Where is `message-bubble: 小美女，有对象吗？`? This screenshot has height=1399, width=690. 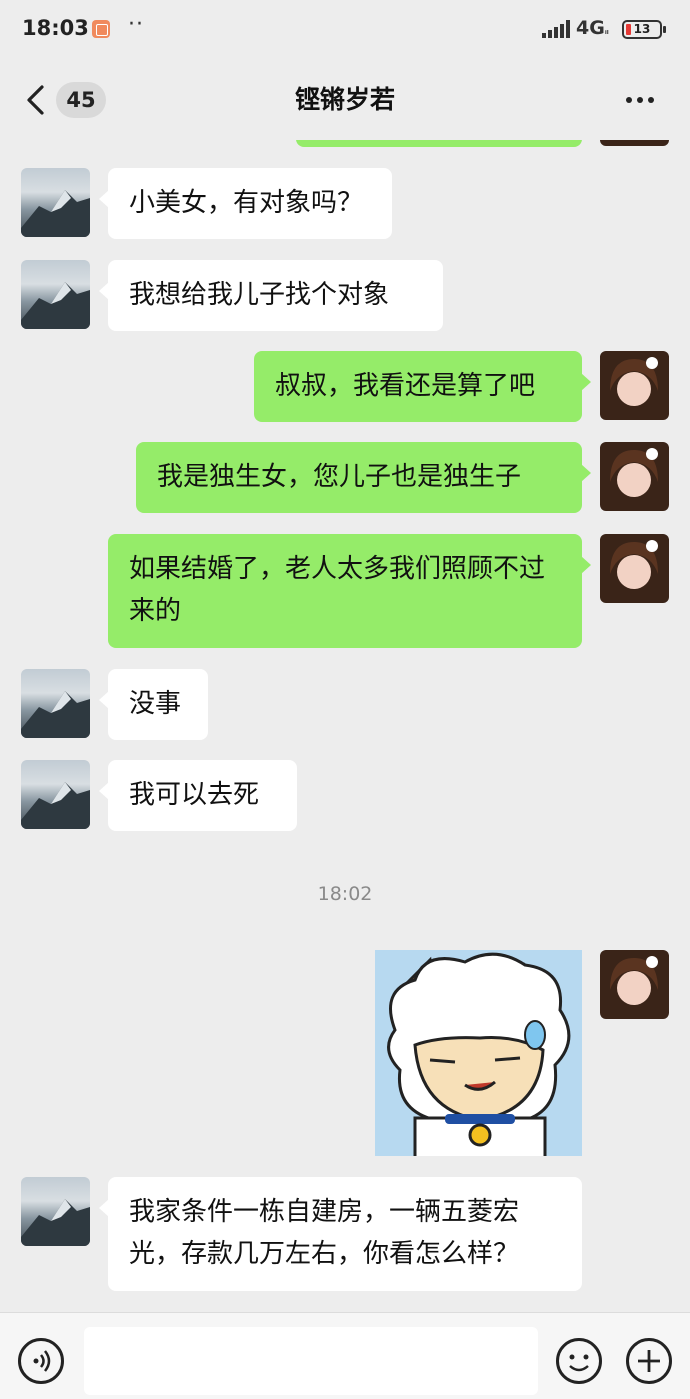 message-bubble: 小美女，有对象吗？ is located at coordinates (245, 203).